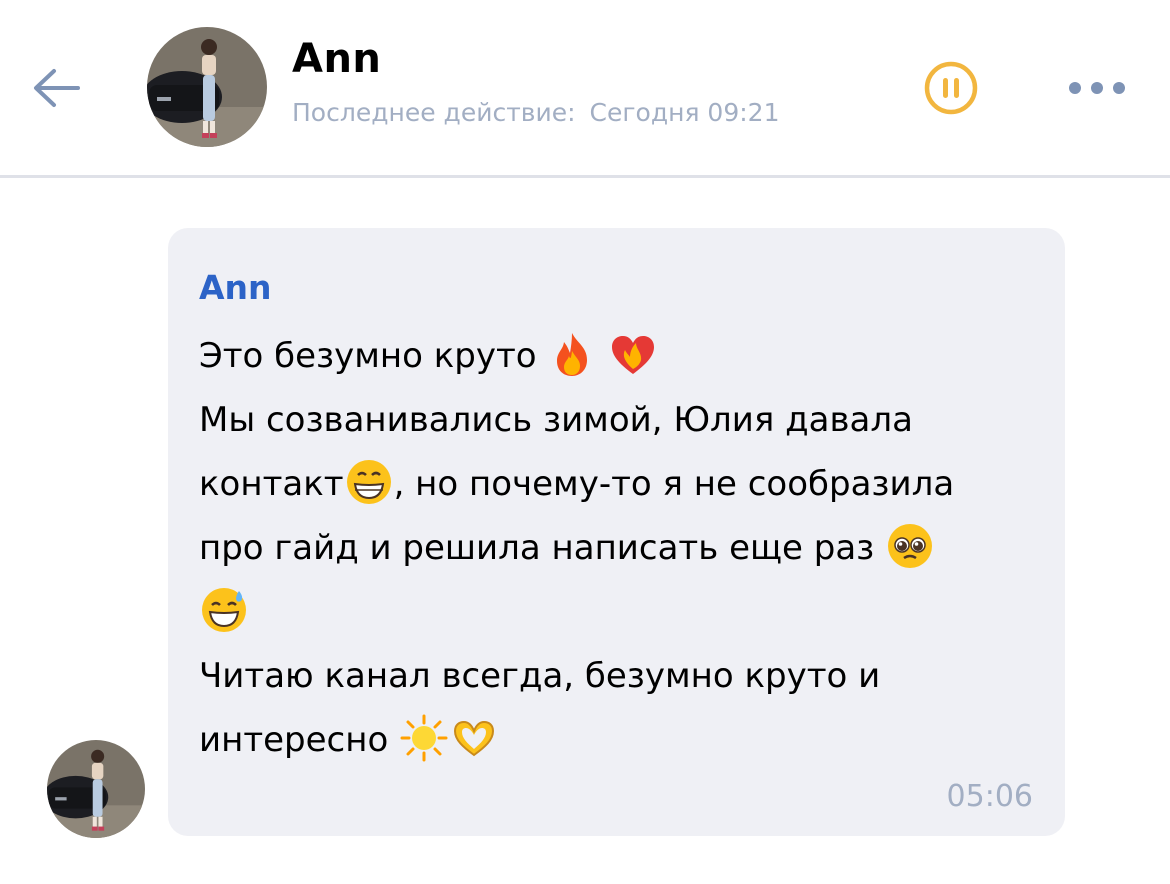  Describe the element at coordinates (434, 112) in the screenshot. I see `last-seen-label: Последнее действие:` at that location.